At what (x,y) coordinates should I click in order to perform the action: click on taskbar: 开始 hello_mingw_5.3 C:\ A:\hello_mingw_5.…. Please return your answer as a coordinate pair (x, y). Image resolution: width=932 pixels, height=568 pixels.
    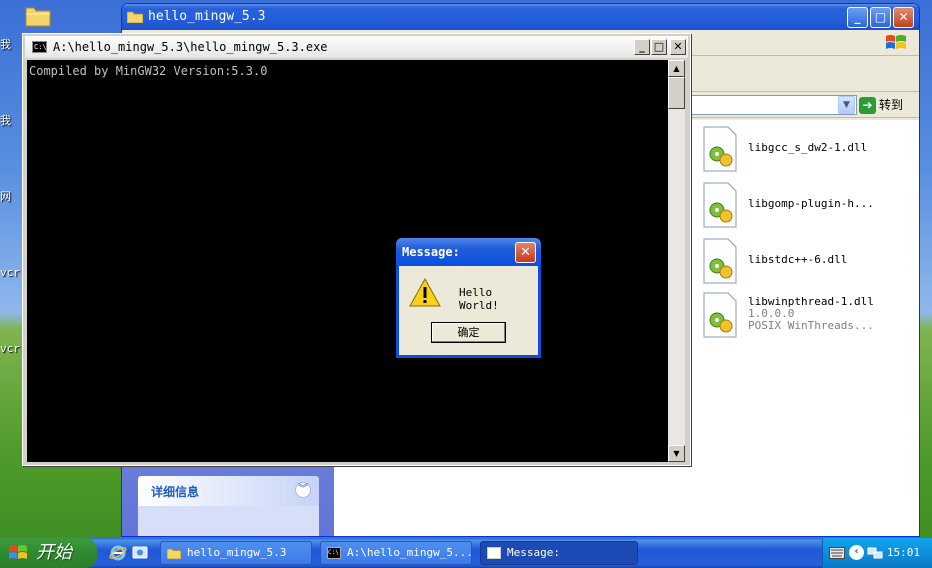
    Looking at the image, I should click on (466, 553).